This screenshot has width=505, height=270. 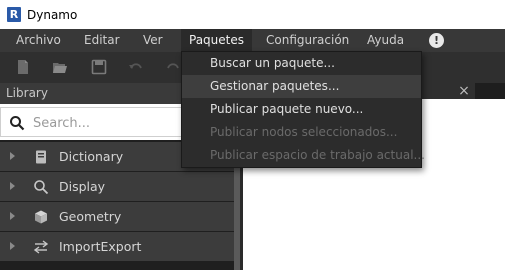 I want to click on library-item-importexport: ImportExport, so click(x=117, y=246).